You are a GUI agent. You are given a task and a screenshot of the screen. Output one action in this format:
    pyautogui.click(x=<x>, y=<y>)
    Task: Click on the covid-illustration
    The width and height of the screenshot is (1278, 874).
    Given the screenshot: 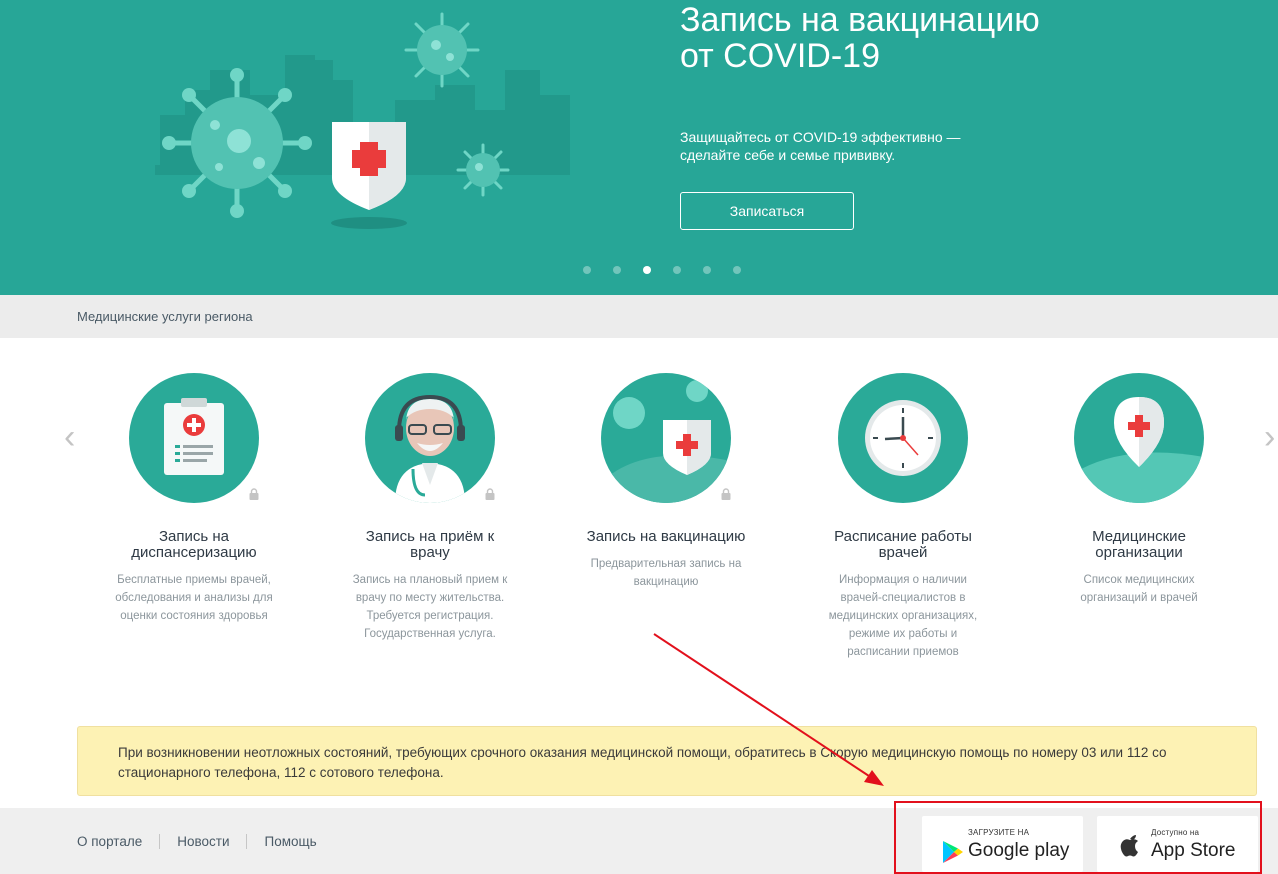 What is the action you would take?
    pyautogui.click(x=362, y=120)
    